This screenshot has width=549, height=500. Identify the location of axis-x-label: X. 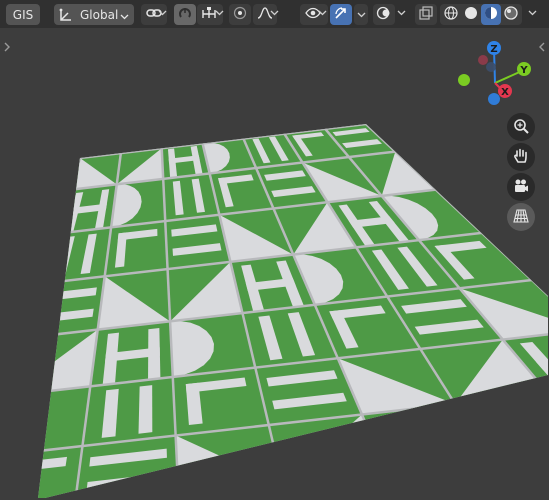
(505, 92).